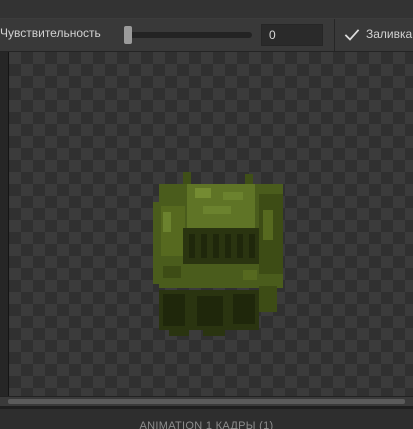 The height and width of the screenshot is (429, 413). What do you see at coordinates (292, 35) in the screenshot?
I see `sensitivity-input` at bounding box center [292, 35].